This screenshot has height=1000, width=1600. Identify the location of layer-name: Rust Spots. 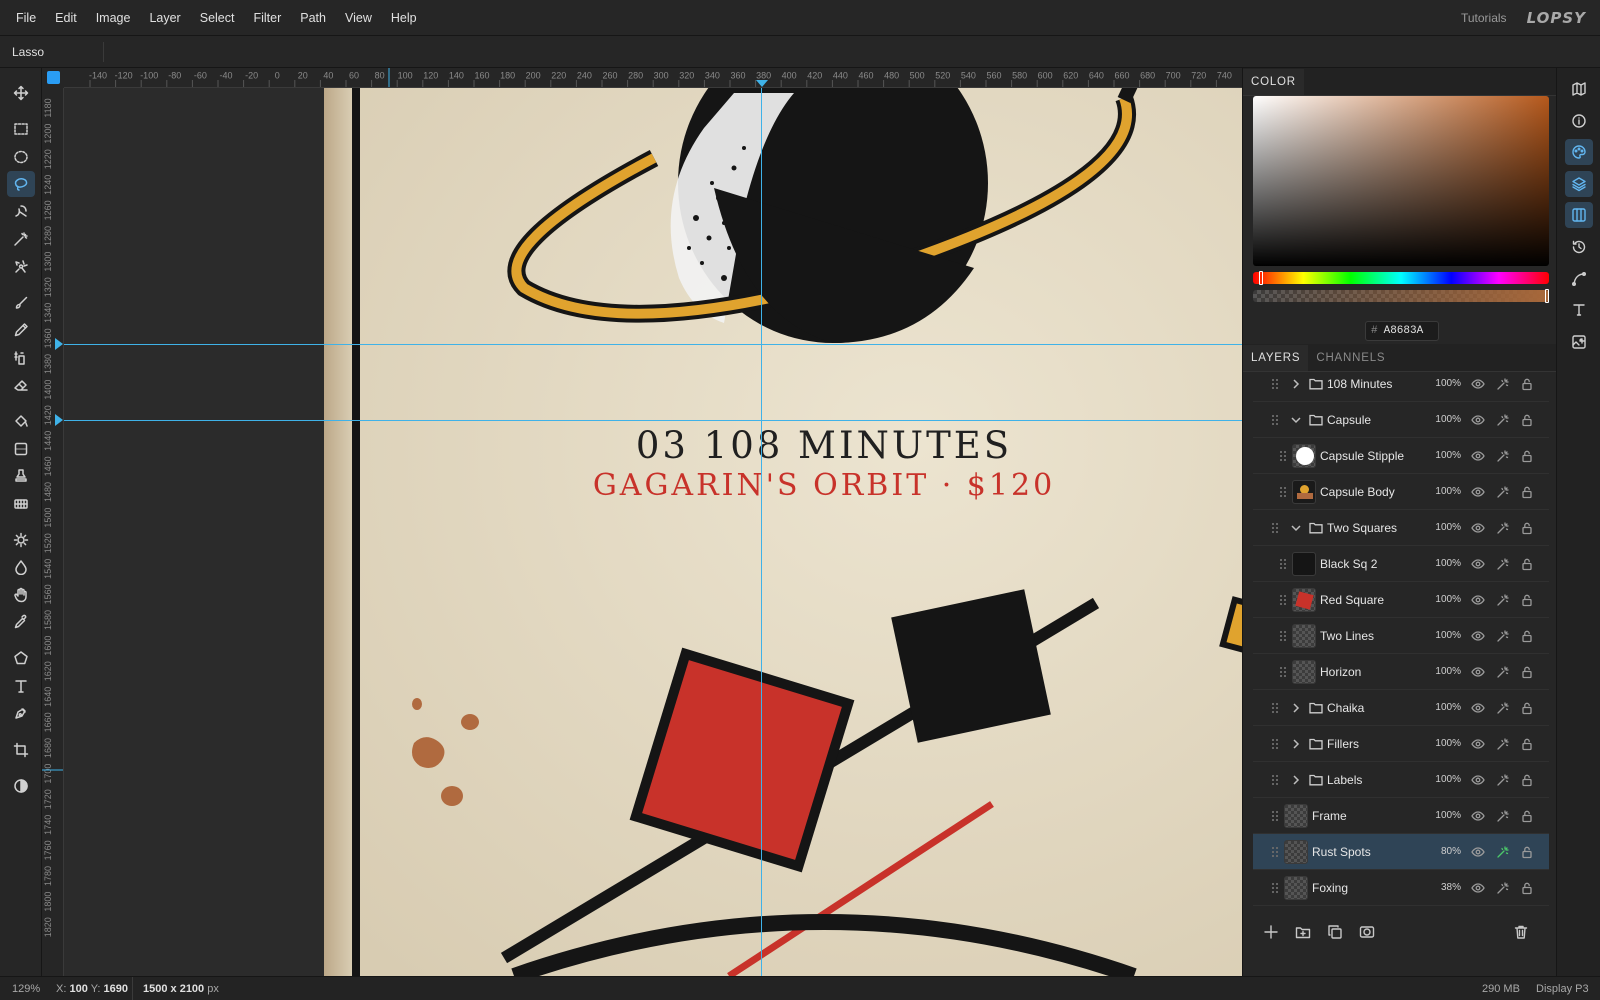
(1341, 852).